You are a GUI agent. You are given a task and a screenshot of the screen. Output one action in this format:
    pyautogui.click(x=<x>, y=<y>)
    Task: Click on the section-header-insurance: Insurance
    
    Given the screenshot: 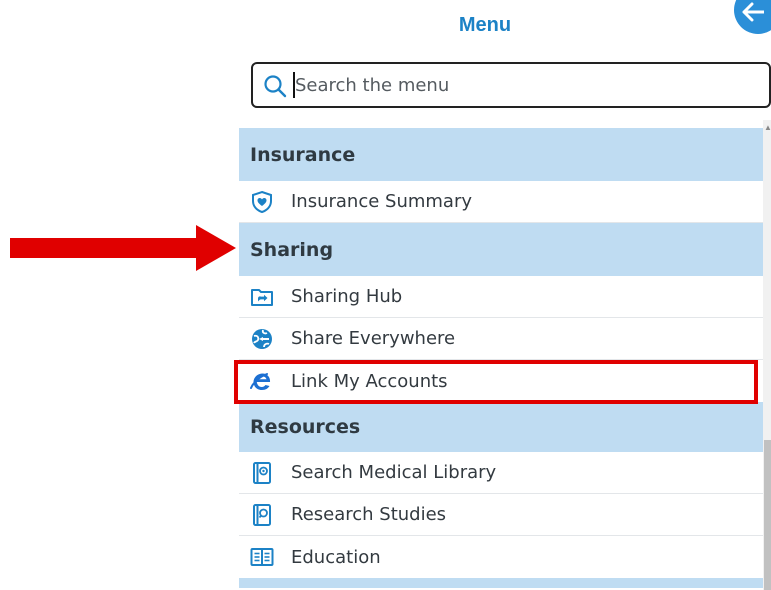 What is the action you would take?
    pyautogui.click(x=501, y=154)
    